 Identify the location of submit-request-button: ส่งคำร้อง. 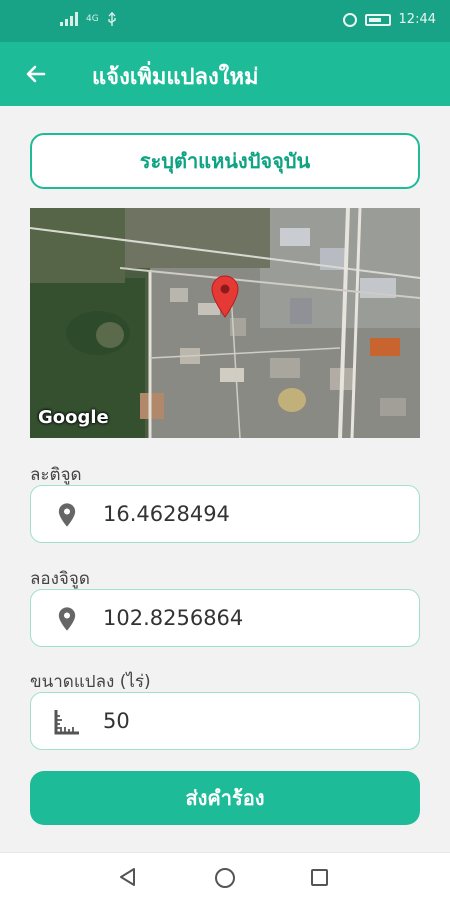
(225, 798).